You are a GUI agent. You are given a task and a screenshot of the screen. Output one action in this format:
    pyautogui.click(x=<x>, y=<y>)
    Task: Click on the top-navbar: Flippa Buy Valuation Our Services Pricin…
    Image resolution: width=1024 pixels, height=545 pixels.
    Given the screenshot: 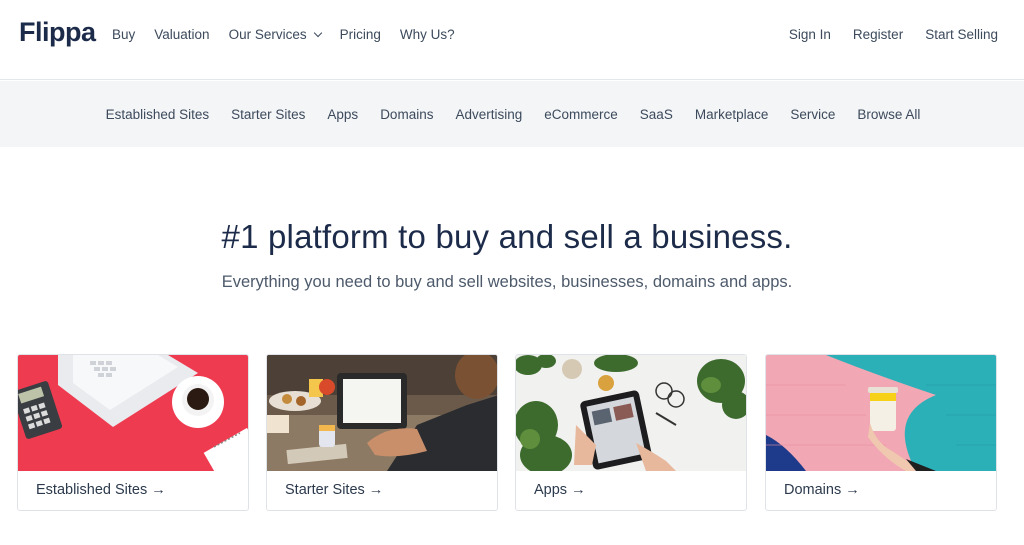 What is the action you would take?
    pyautogui.click(x=512, y=40)
    